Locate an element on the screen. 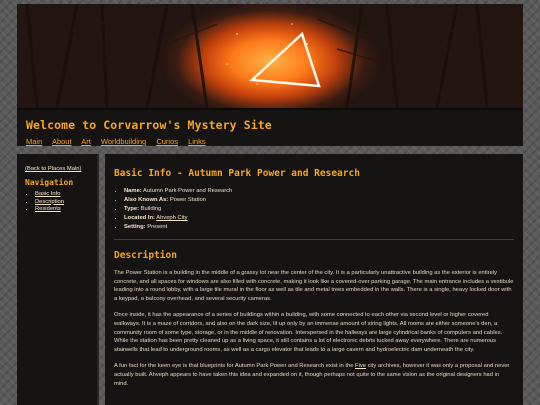 This screenshot has width=540, height=405. site-title: Welcome to Corvarrow's Mystery Site is located at coordinates (149, 125).